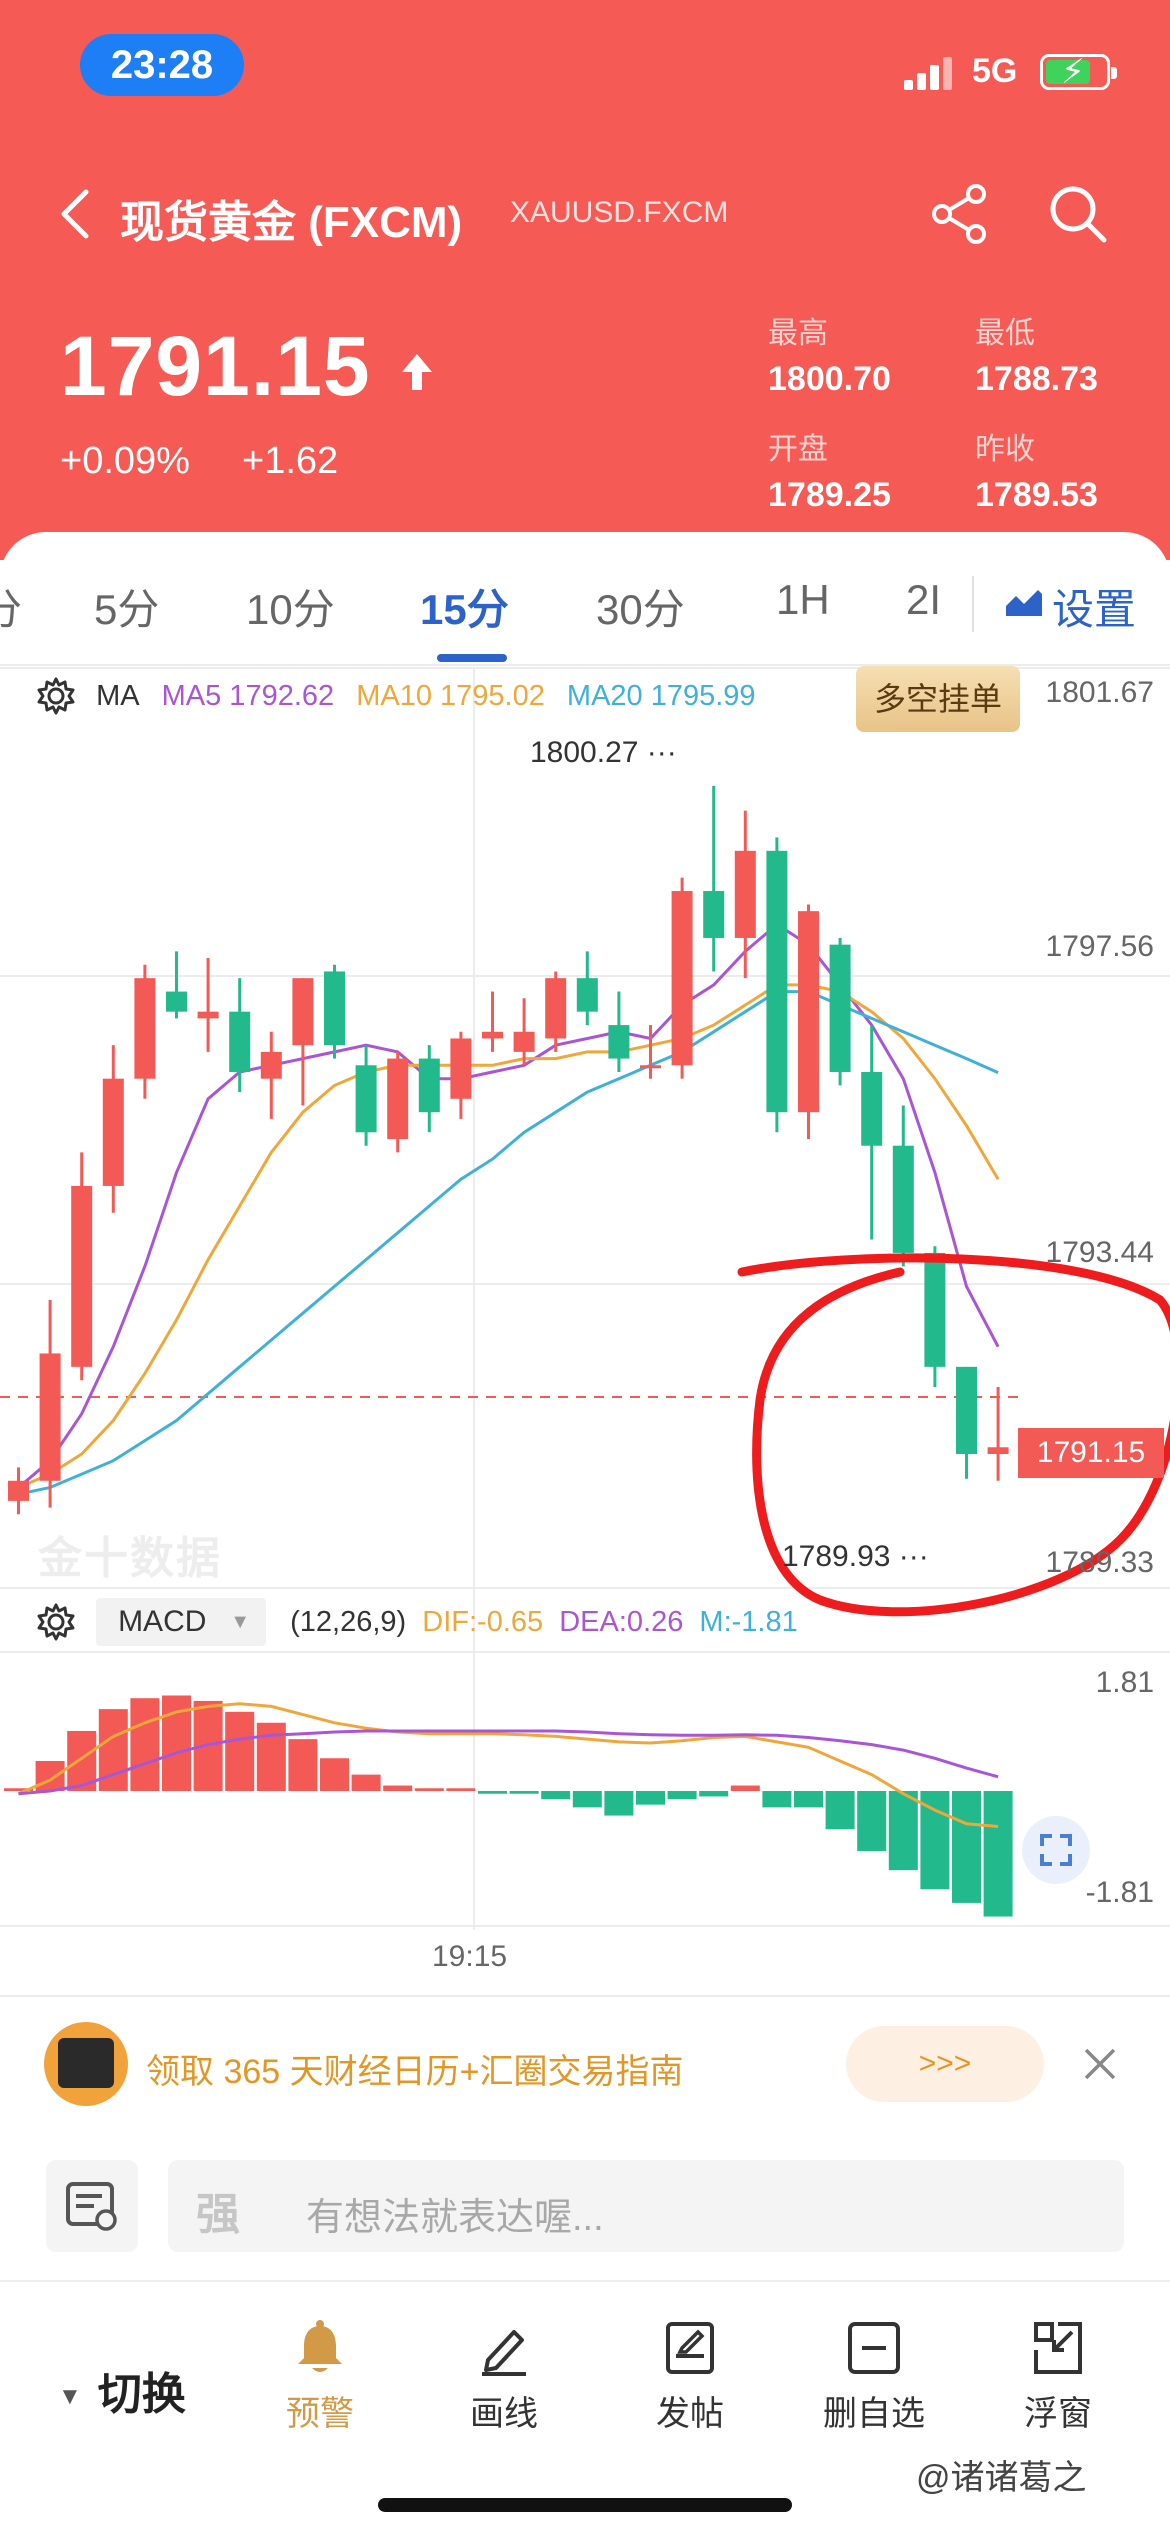  Describe the element at coordinates (1099, 946) in the screenshot. I see `price-axis-label: 1797.56` at that location.